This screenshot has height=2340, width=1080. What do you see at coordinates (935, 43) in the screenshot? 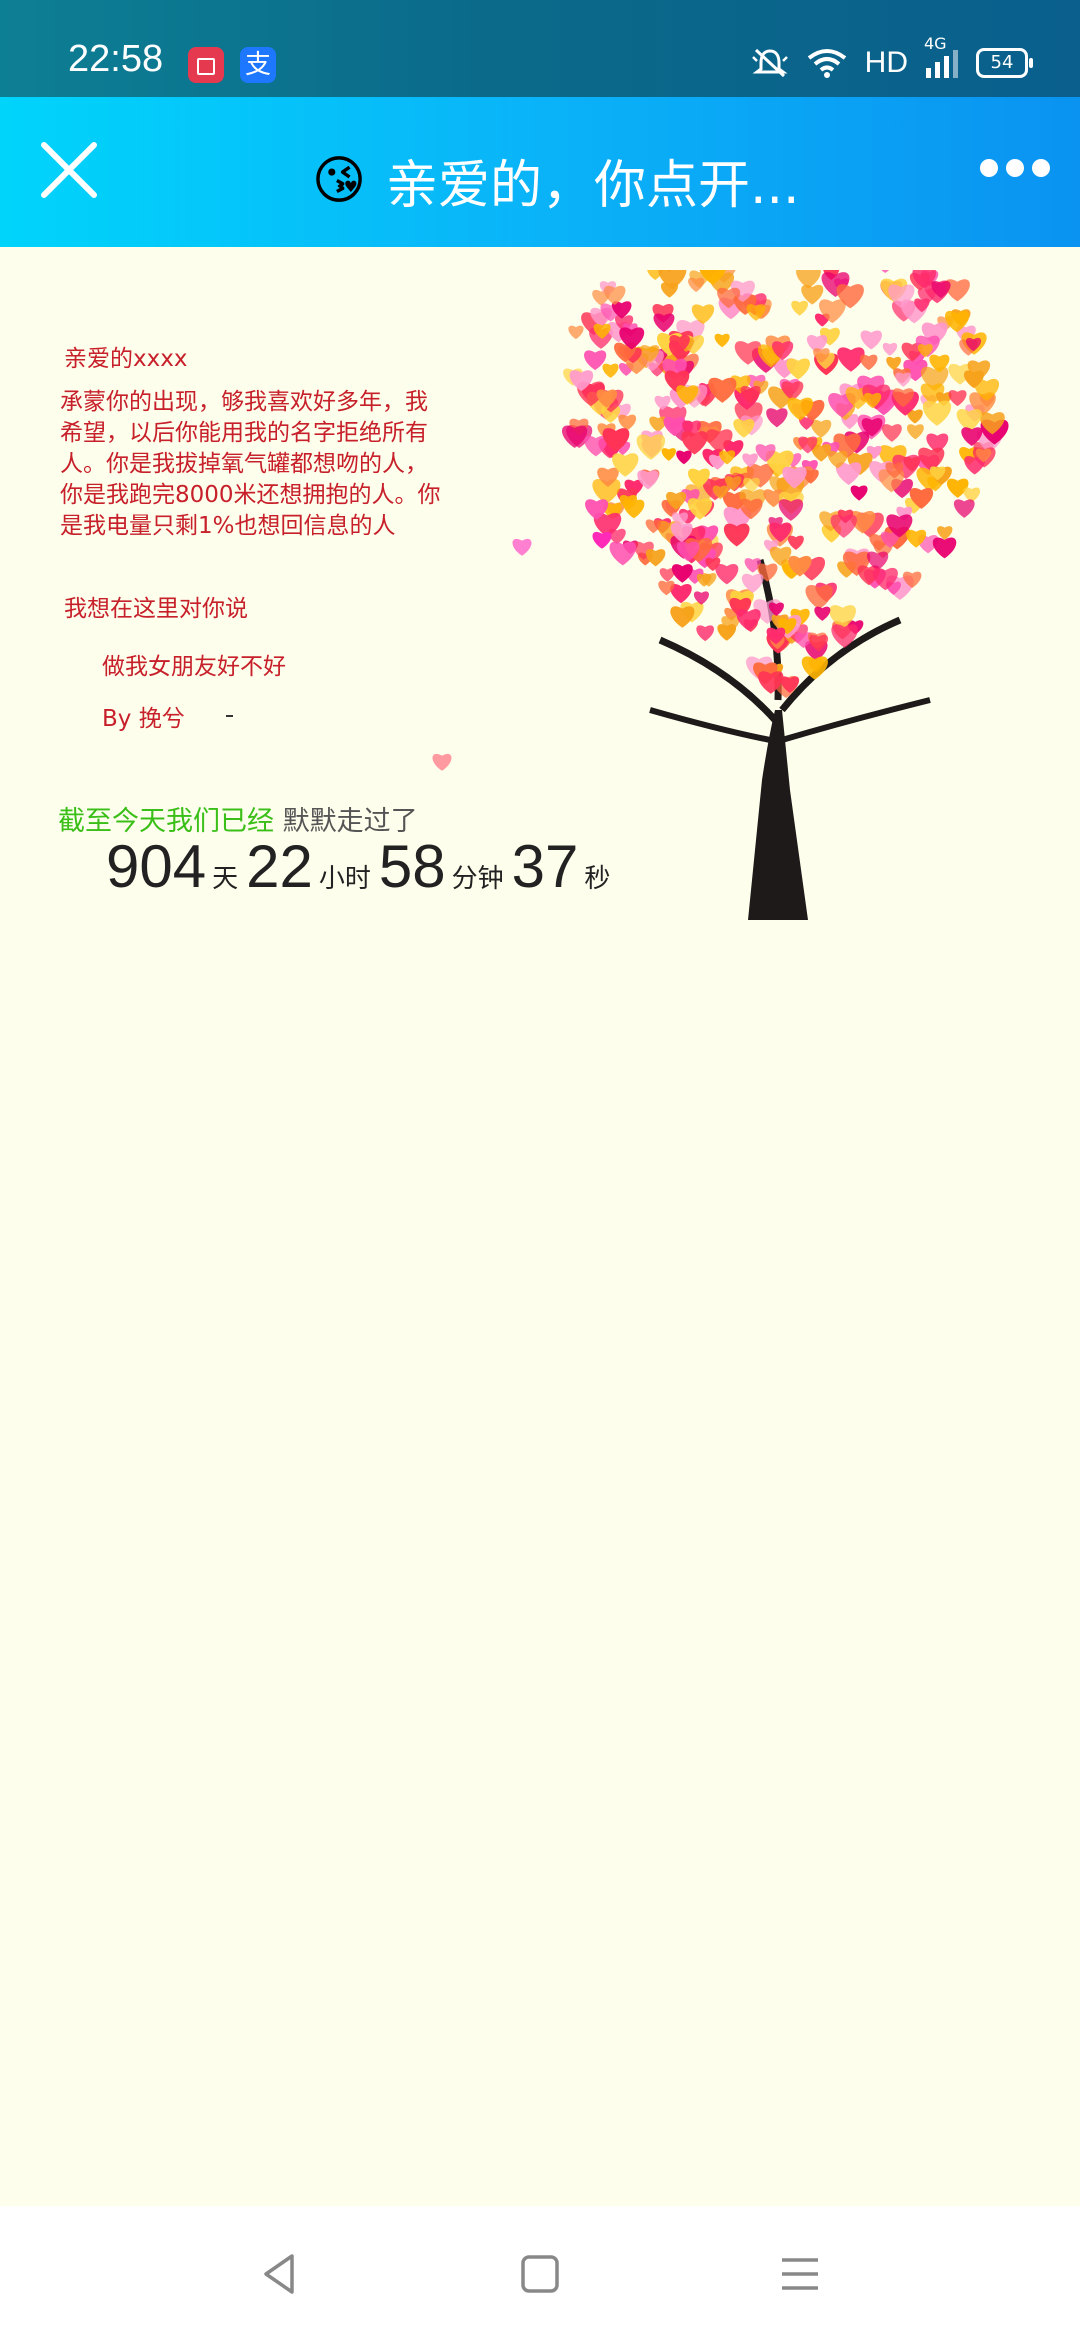
I see `network-type-label: 4G` at bounding box center [935, 43].